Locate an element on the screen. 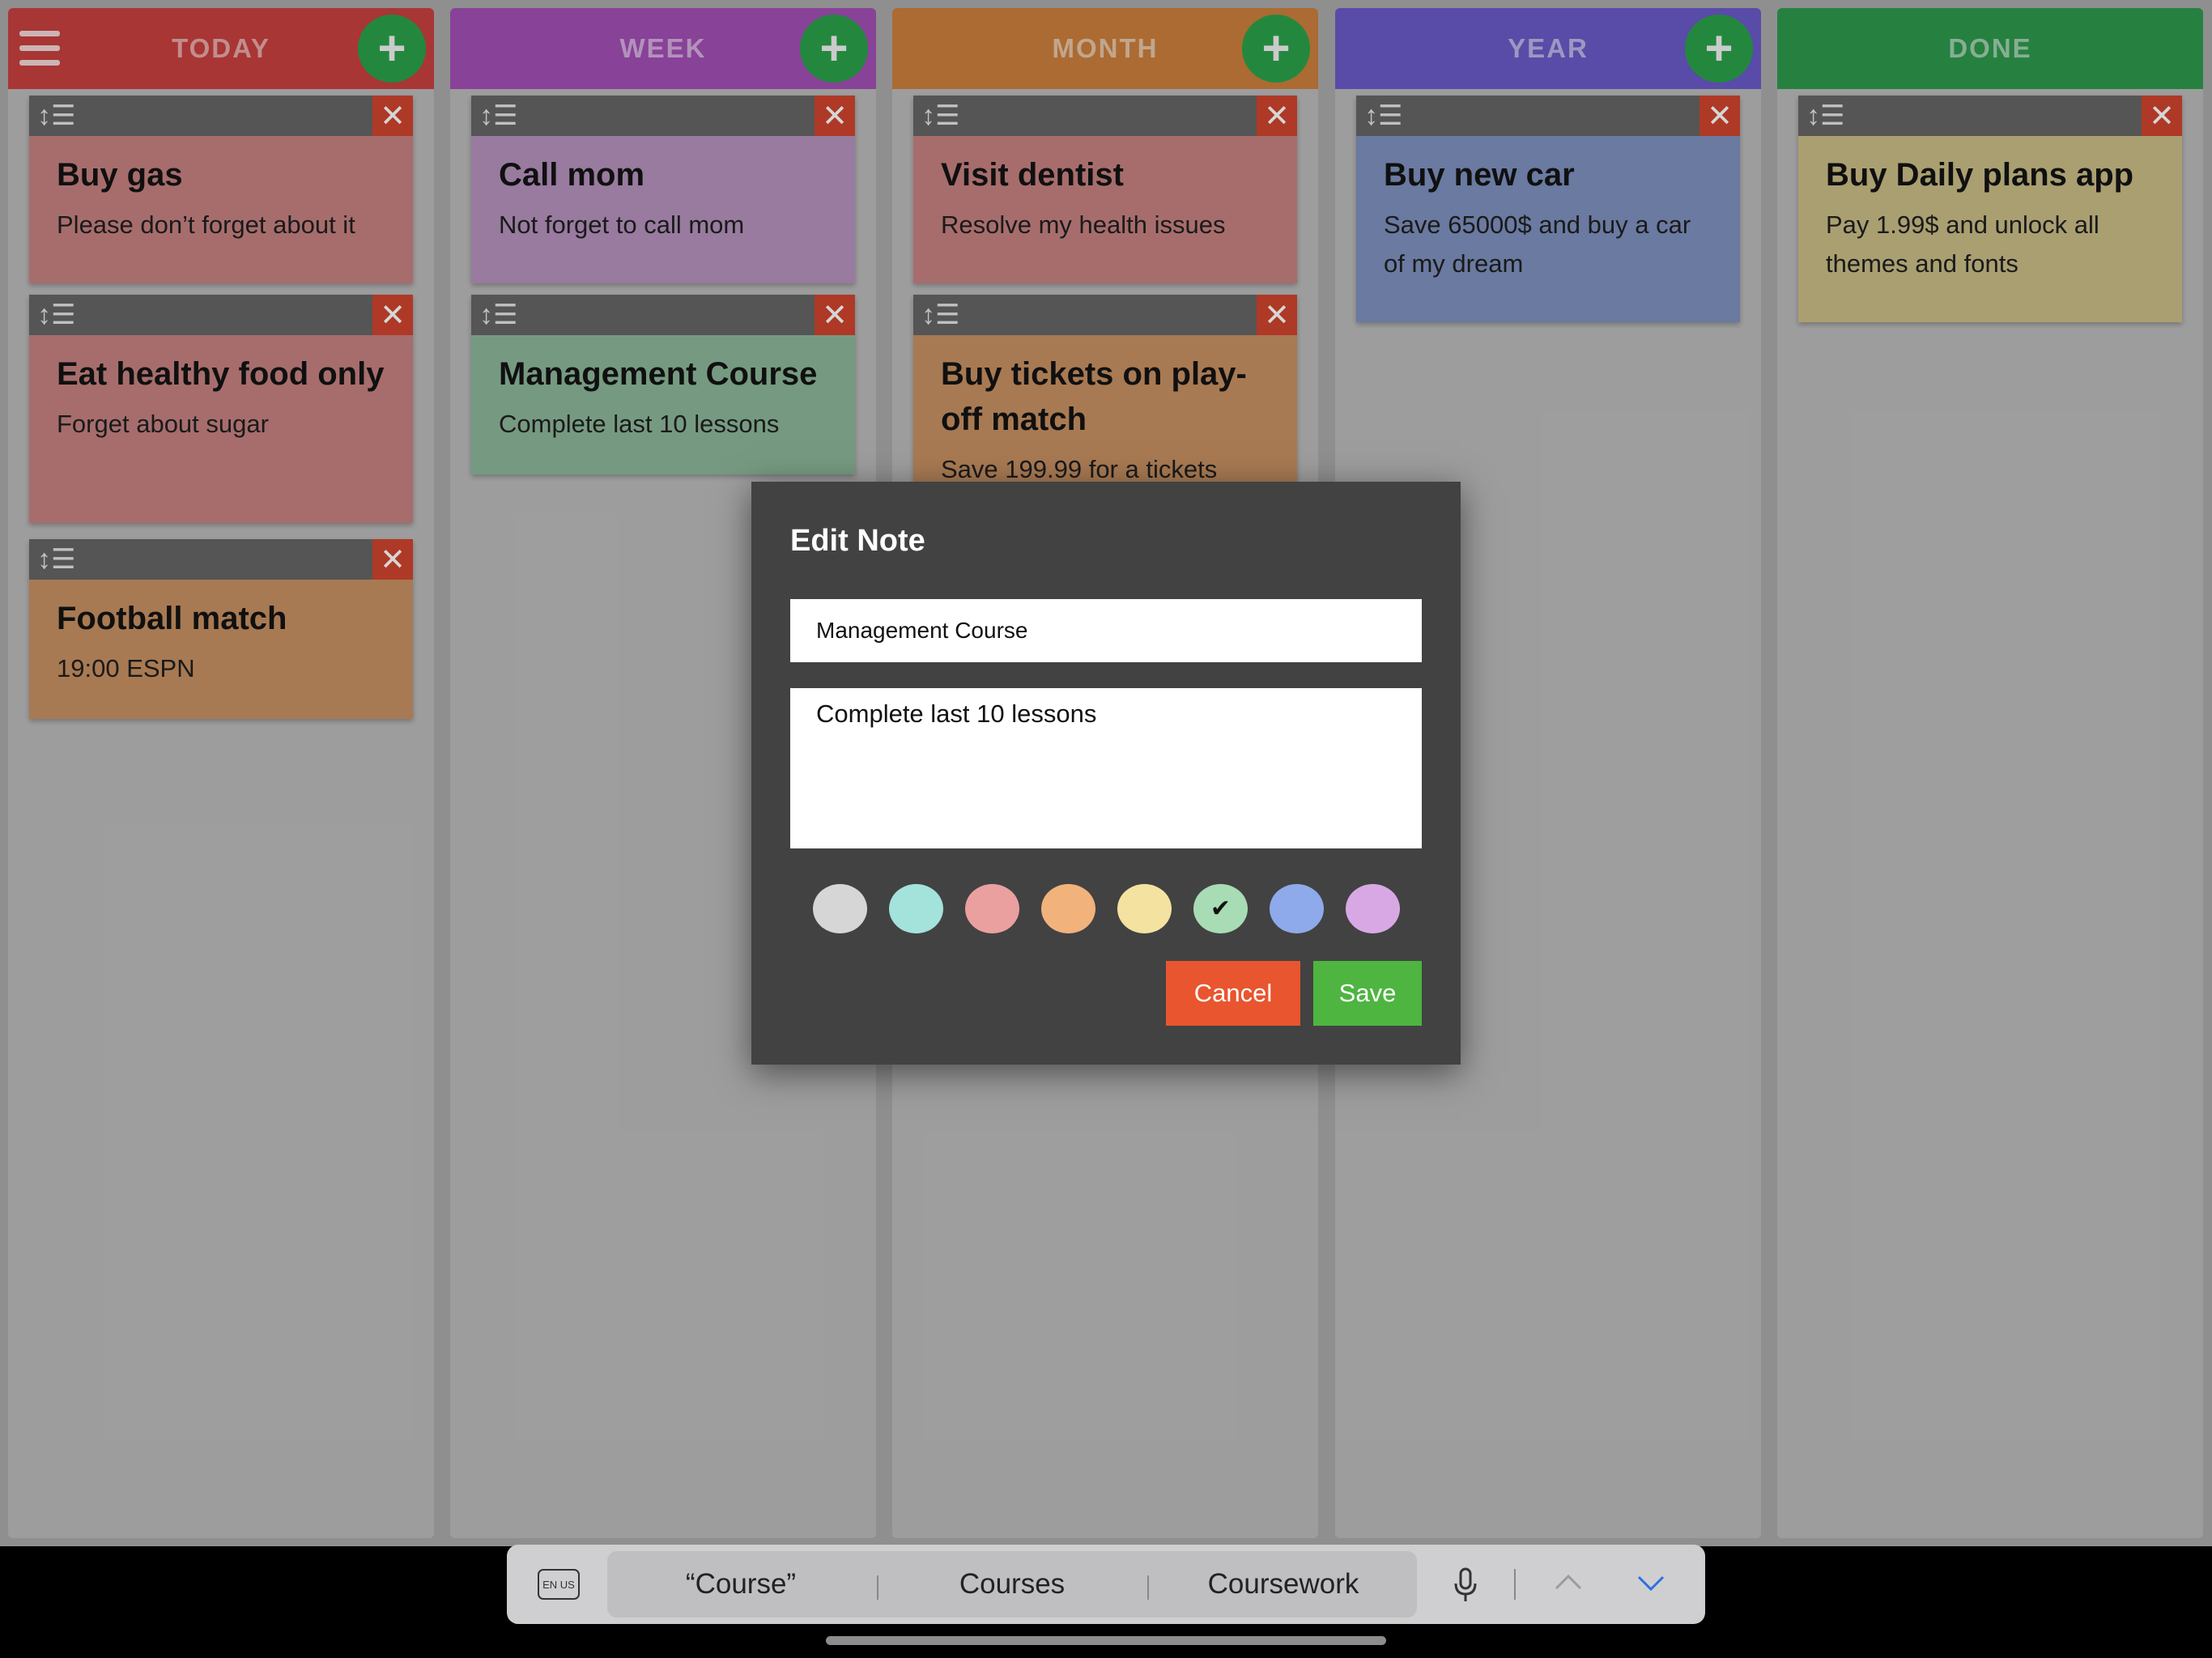 This screenshot has height=1658, width=2212. color-swatch: ✔ is located at coordinates (1221, 908).